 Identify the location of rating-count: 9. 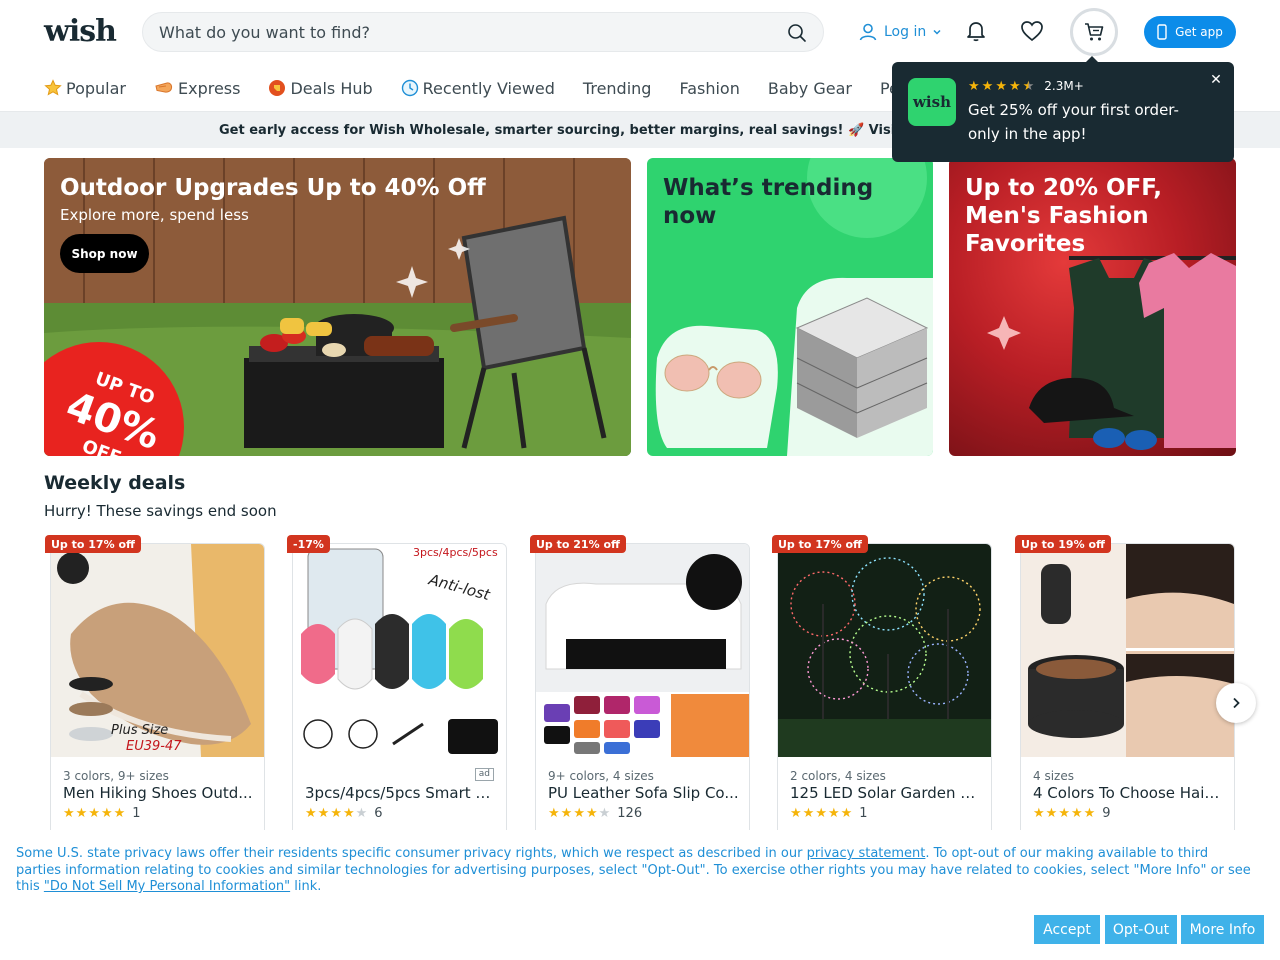
(1106, 813).